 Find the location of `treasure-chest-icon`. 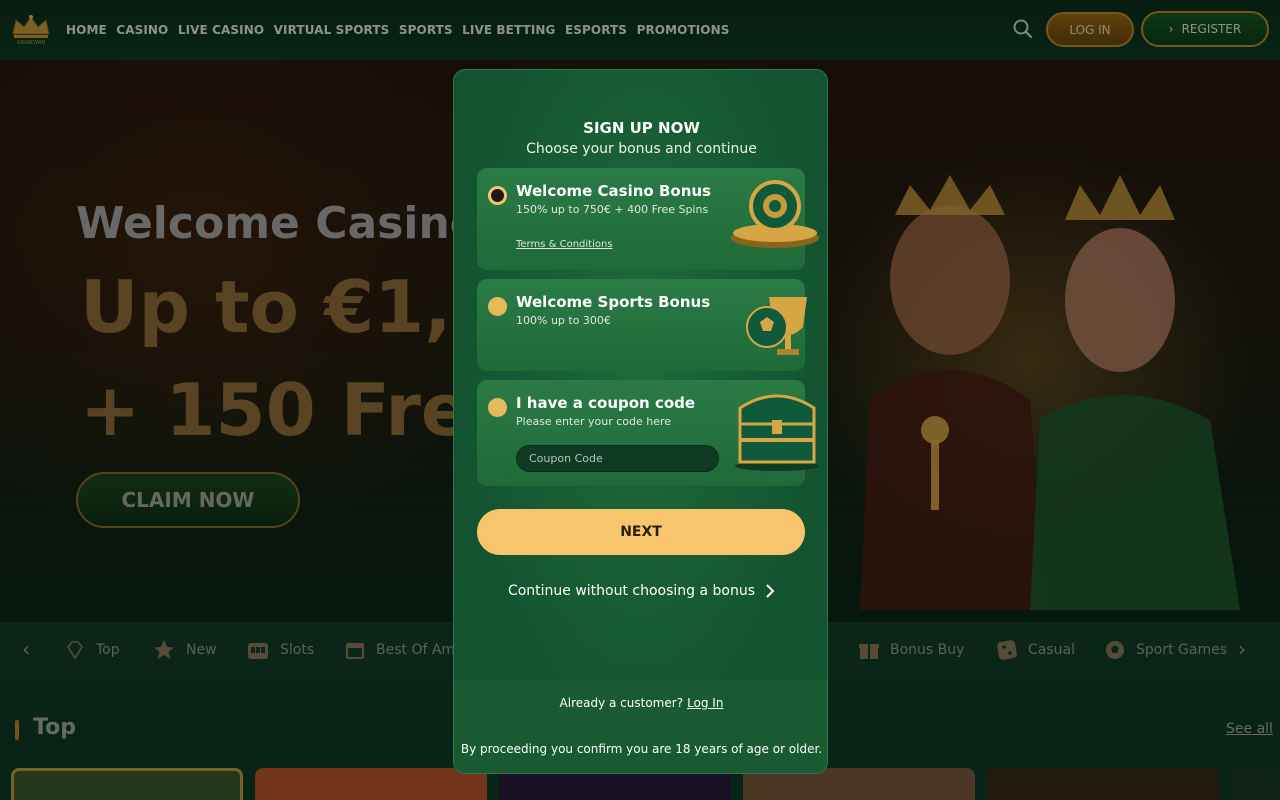

treasure-chest-icon is located at coordinates (777, 432).